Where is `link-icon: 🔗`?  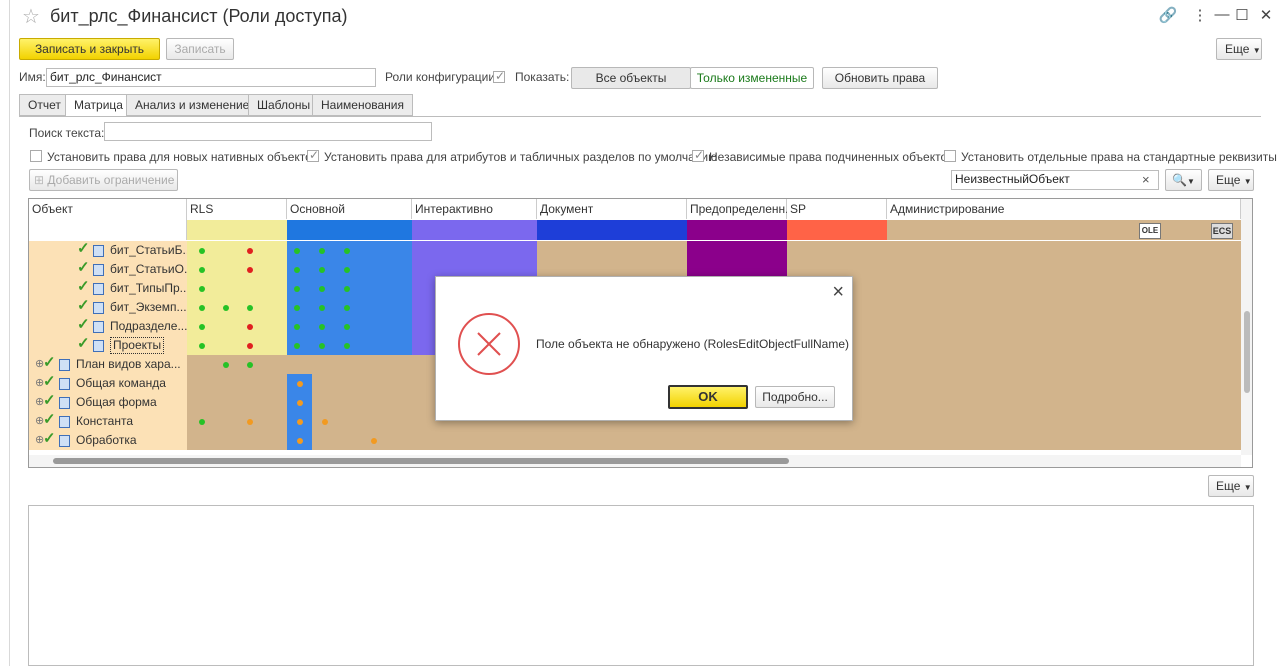 link-icon: 🔗 is located at coordinates (1168, 15).